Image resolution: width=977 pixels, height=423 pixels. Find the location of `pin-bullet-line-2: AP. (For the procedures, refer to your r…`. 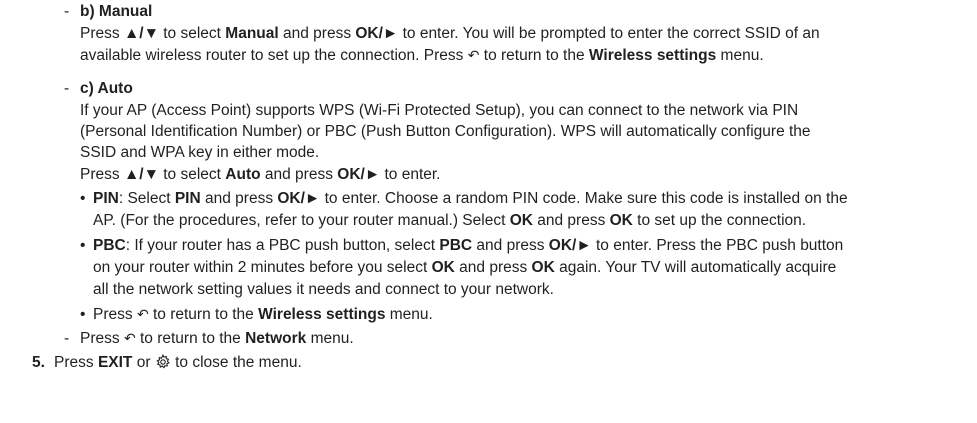

pin-bullet-line-2: AP. (For the procedures, refer to your r… is located at coordinates (450, 220).